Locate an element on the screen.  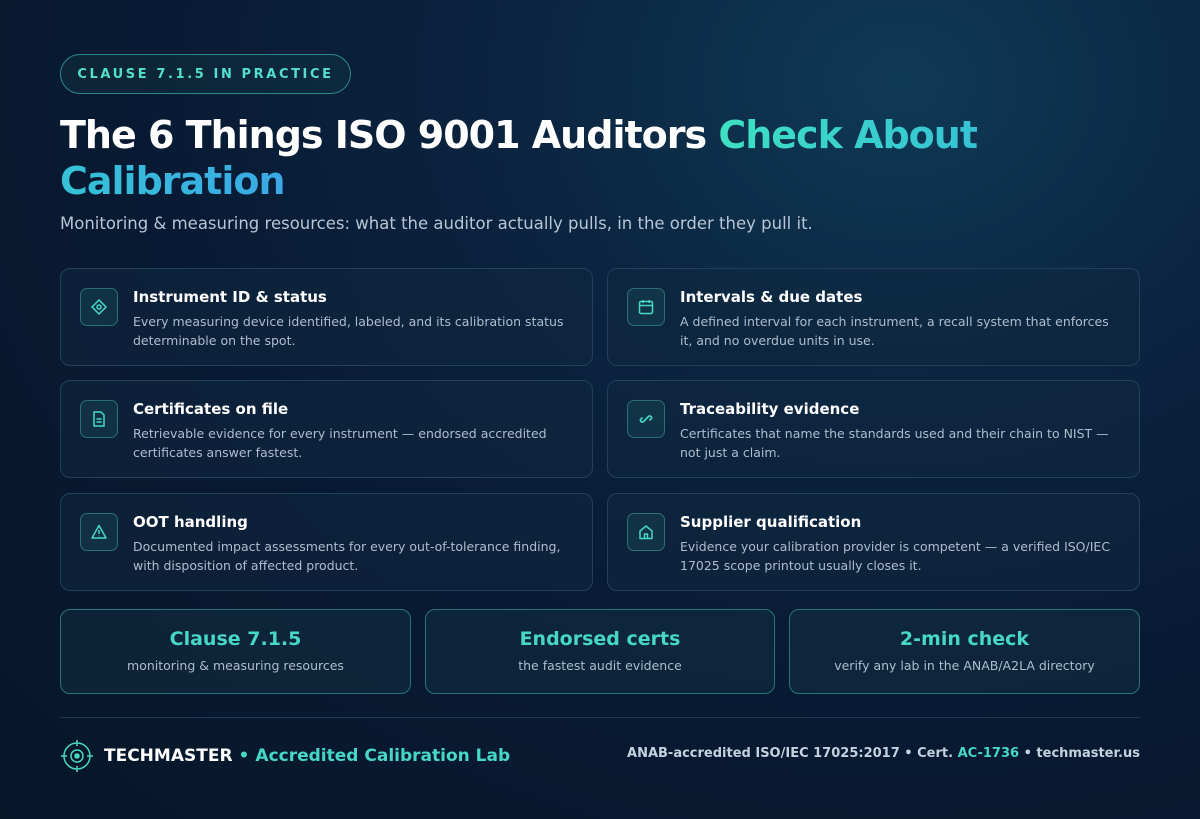
warning-icon is located at coordinates (99, 532).